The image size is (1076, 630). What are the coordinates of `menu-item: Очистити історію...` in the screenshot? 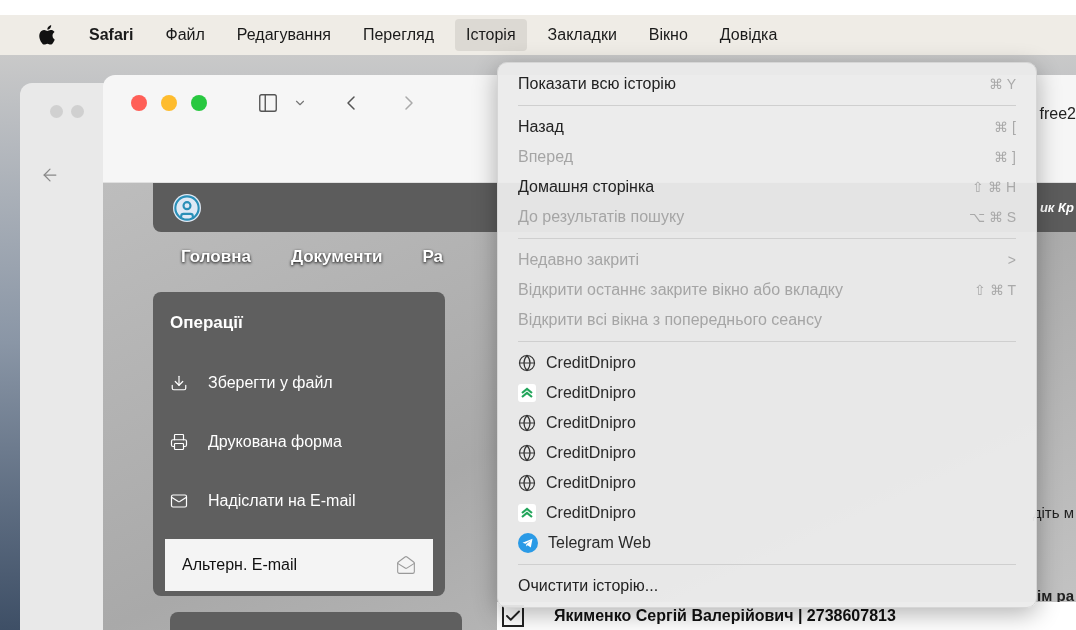 It's located at (767, 586).